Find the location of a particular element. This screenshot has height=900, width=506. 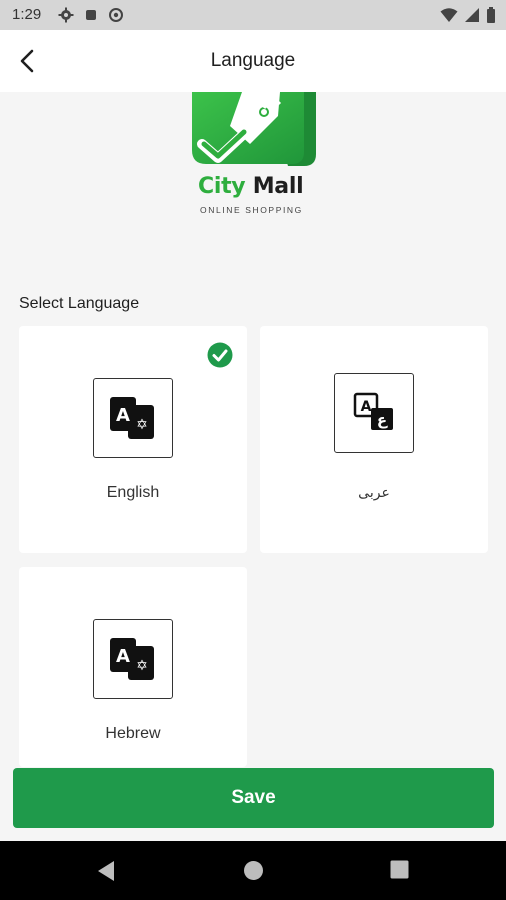

shopping-bag-check-icon is located at coordinates (254, 129).